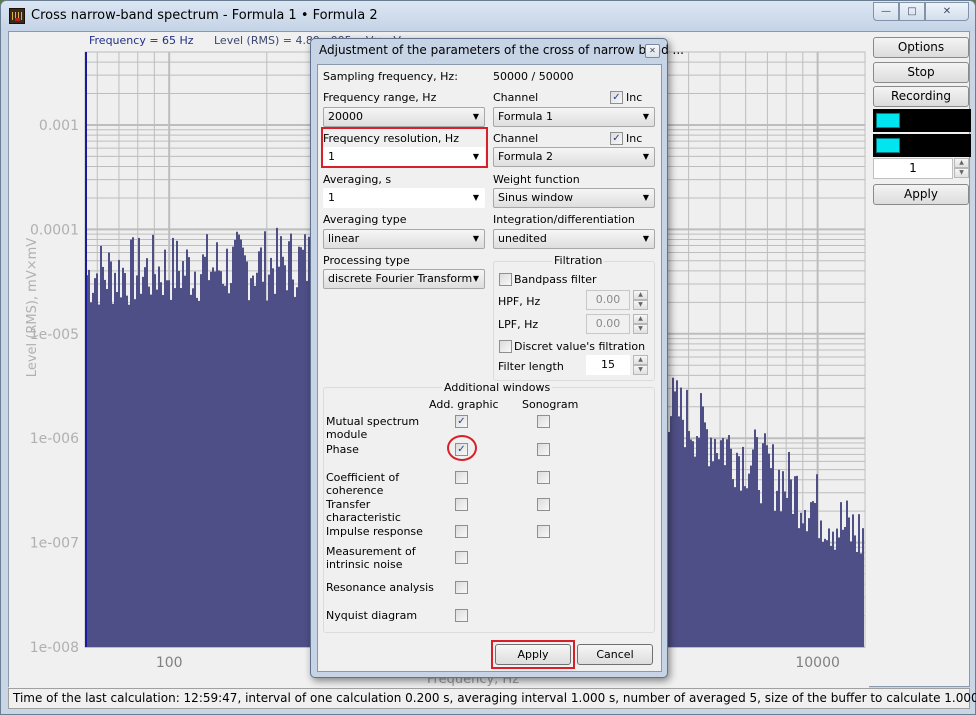  I want to click on side-apply-button: Apply, so click(921, 194).